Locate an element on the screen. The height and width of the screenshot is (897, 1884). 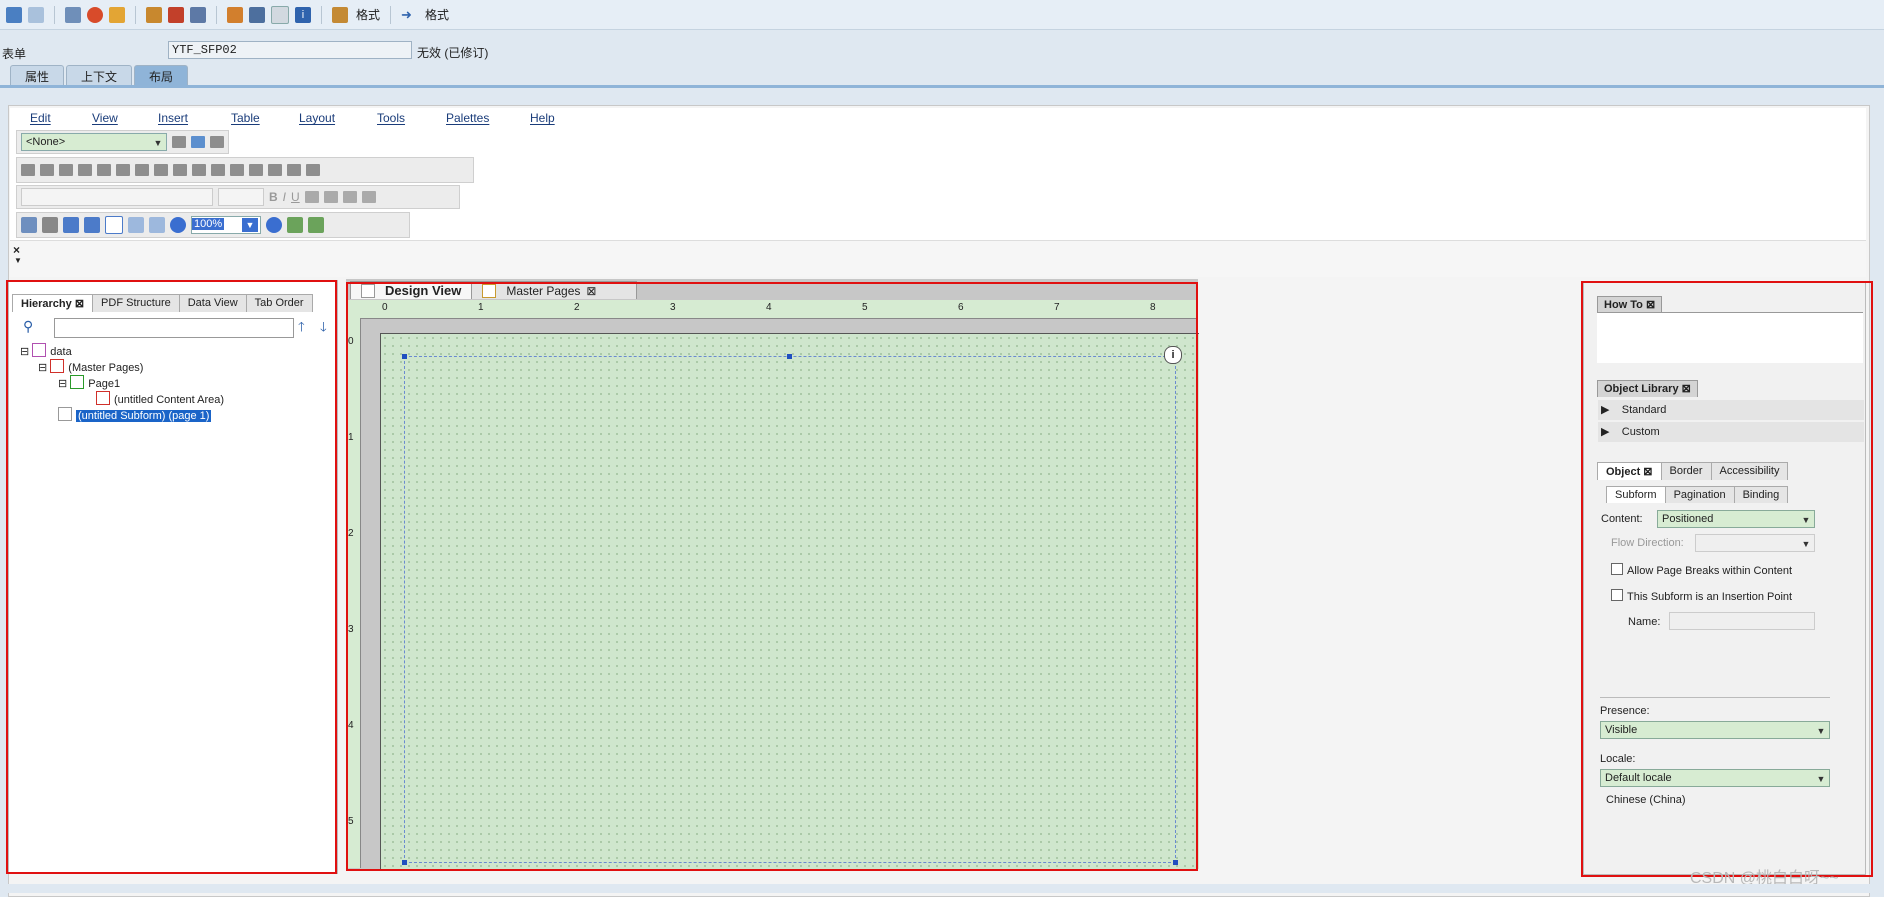
align-toolbar is located at coordinates (245, 170).